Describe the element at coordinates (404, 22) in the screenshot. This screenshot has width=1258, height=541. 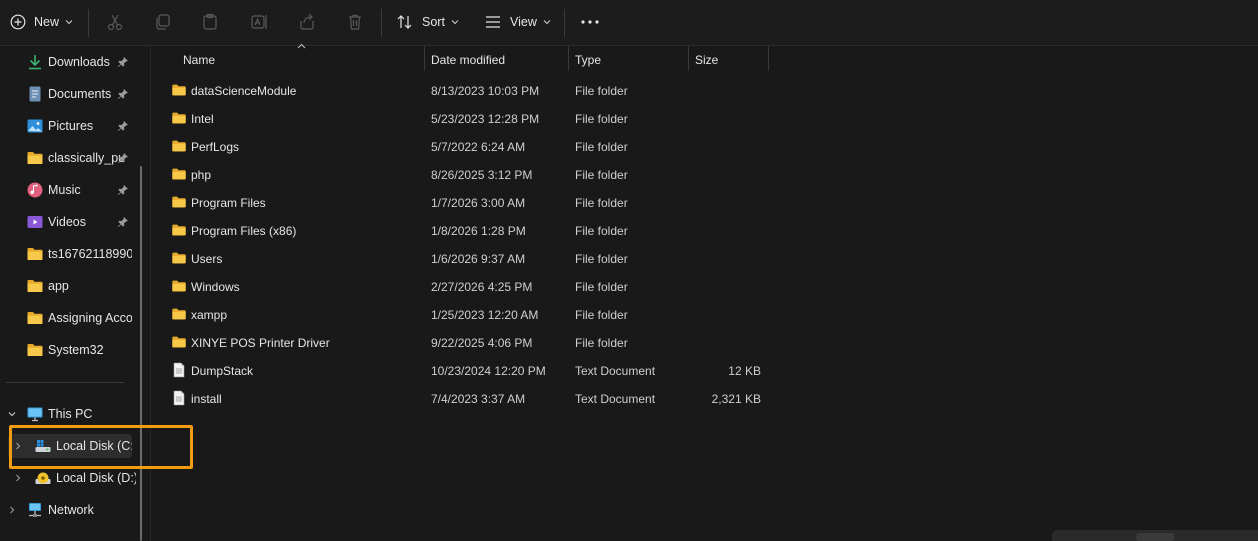
I see `sort-icon` at that location.